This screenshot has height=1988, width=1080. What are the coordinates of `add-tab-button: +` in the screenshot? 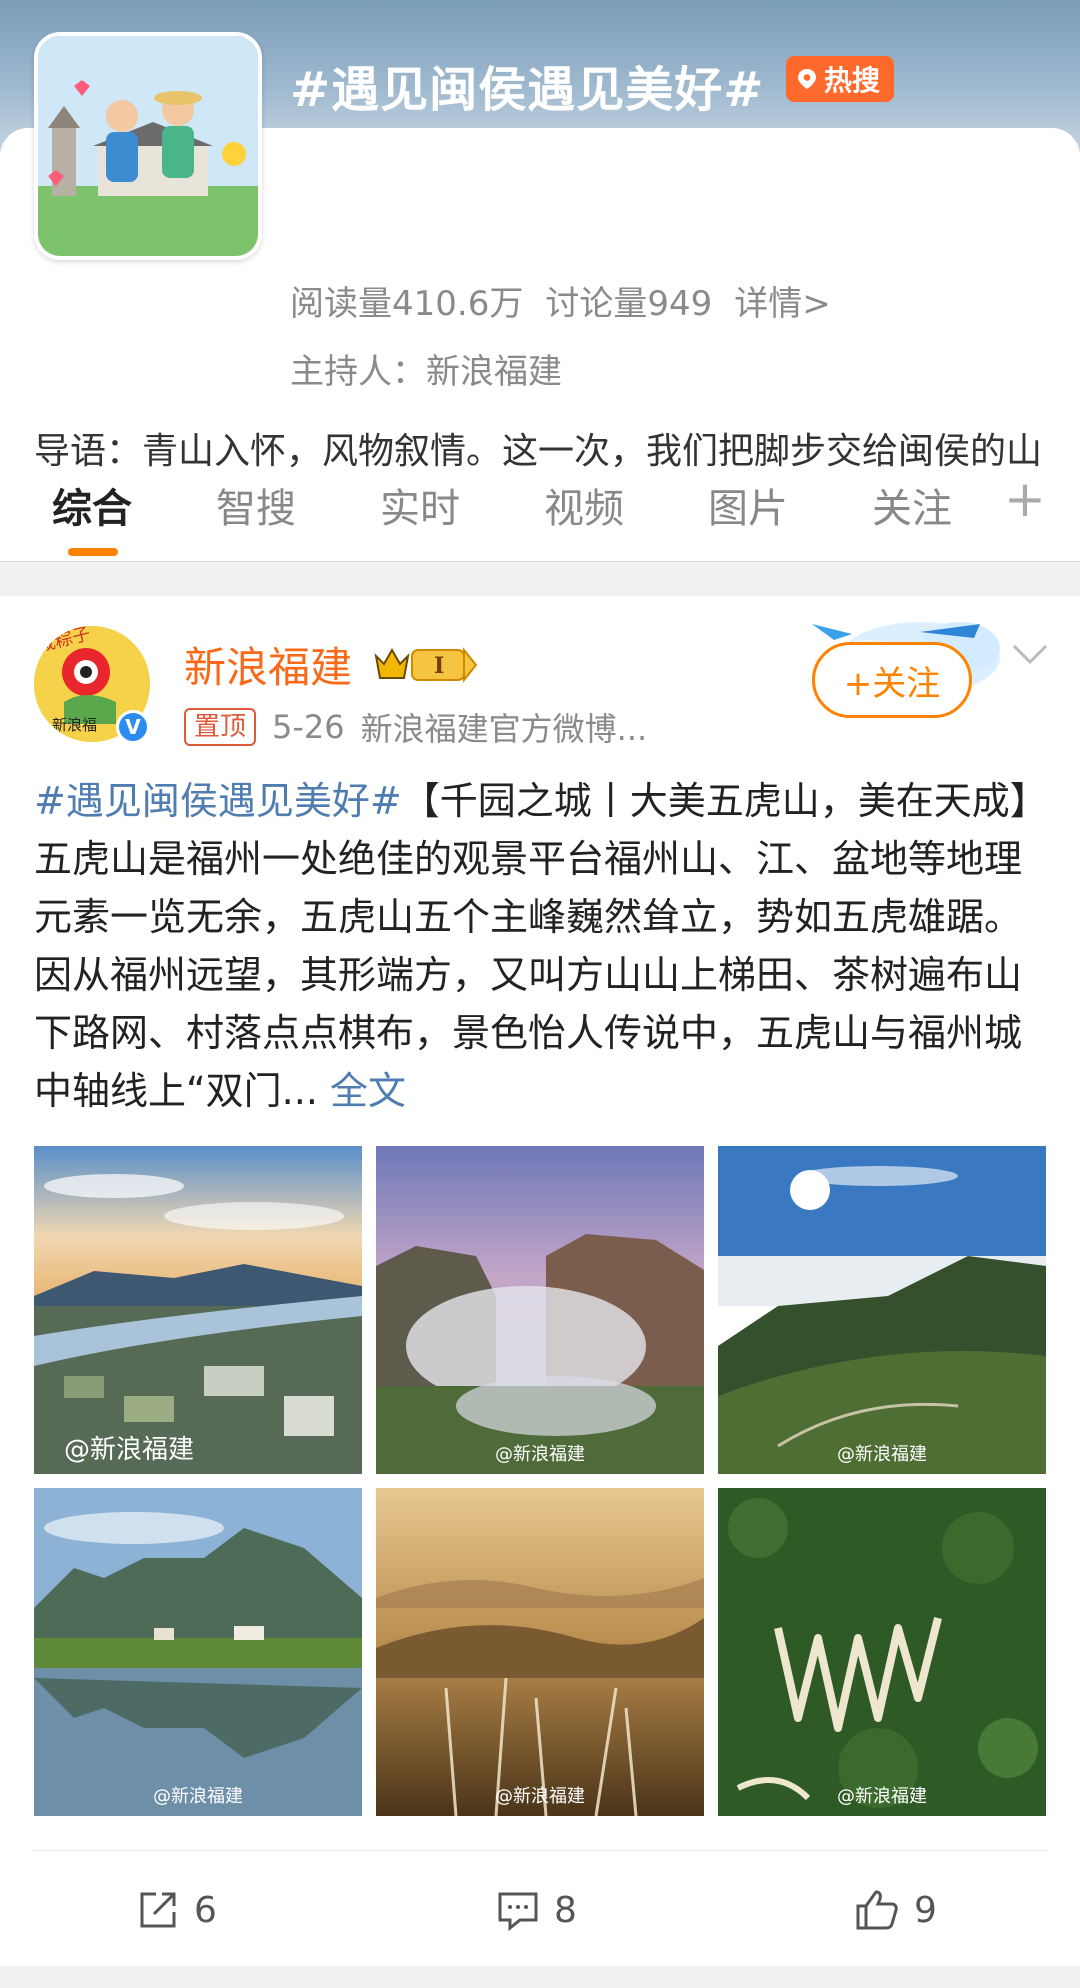 It's located at (1025, 499).